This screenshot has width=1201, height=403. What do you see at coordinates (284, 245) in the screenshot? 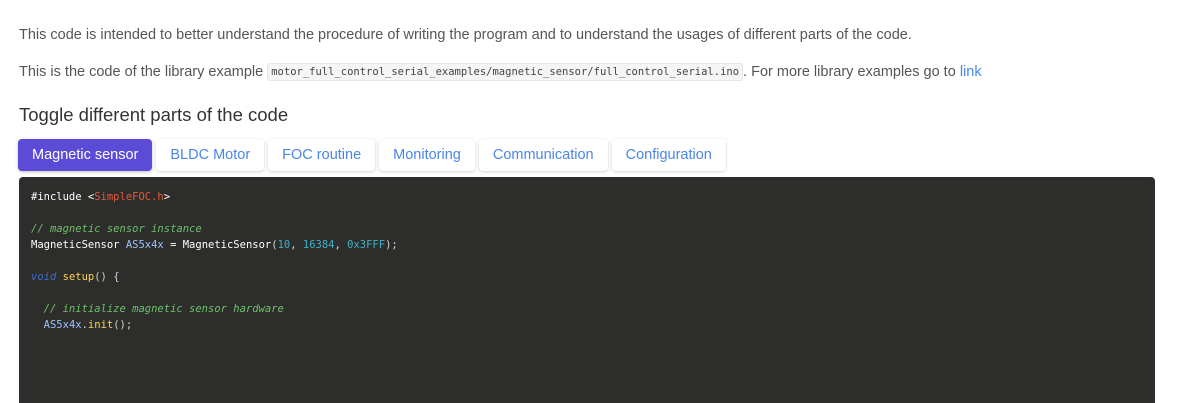
I see `code-number: 10` at bounding box center [284, 245].